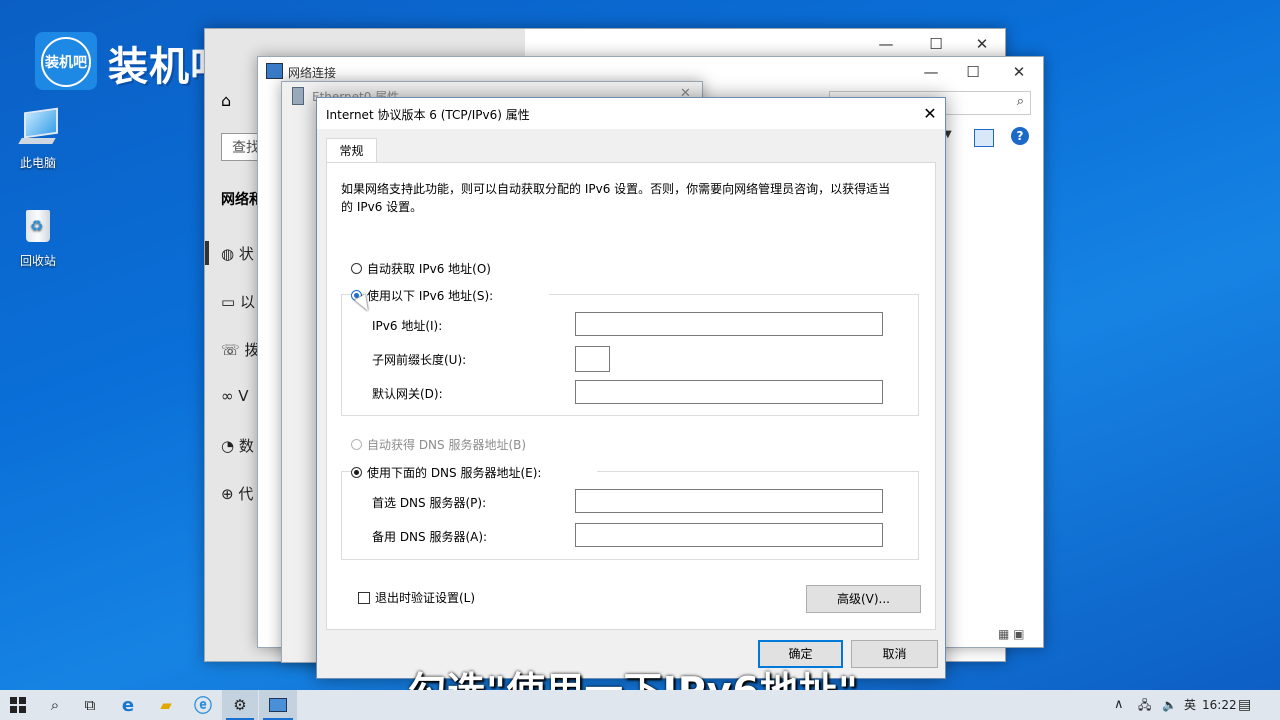  I want to click on manual-dns-group: 首选 DNS 服务器(P): 备用 DNS 服务器(A):, so click(630, 515).